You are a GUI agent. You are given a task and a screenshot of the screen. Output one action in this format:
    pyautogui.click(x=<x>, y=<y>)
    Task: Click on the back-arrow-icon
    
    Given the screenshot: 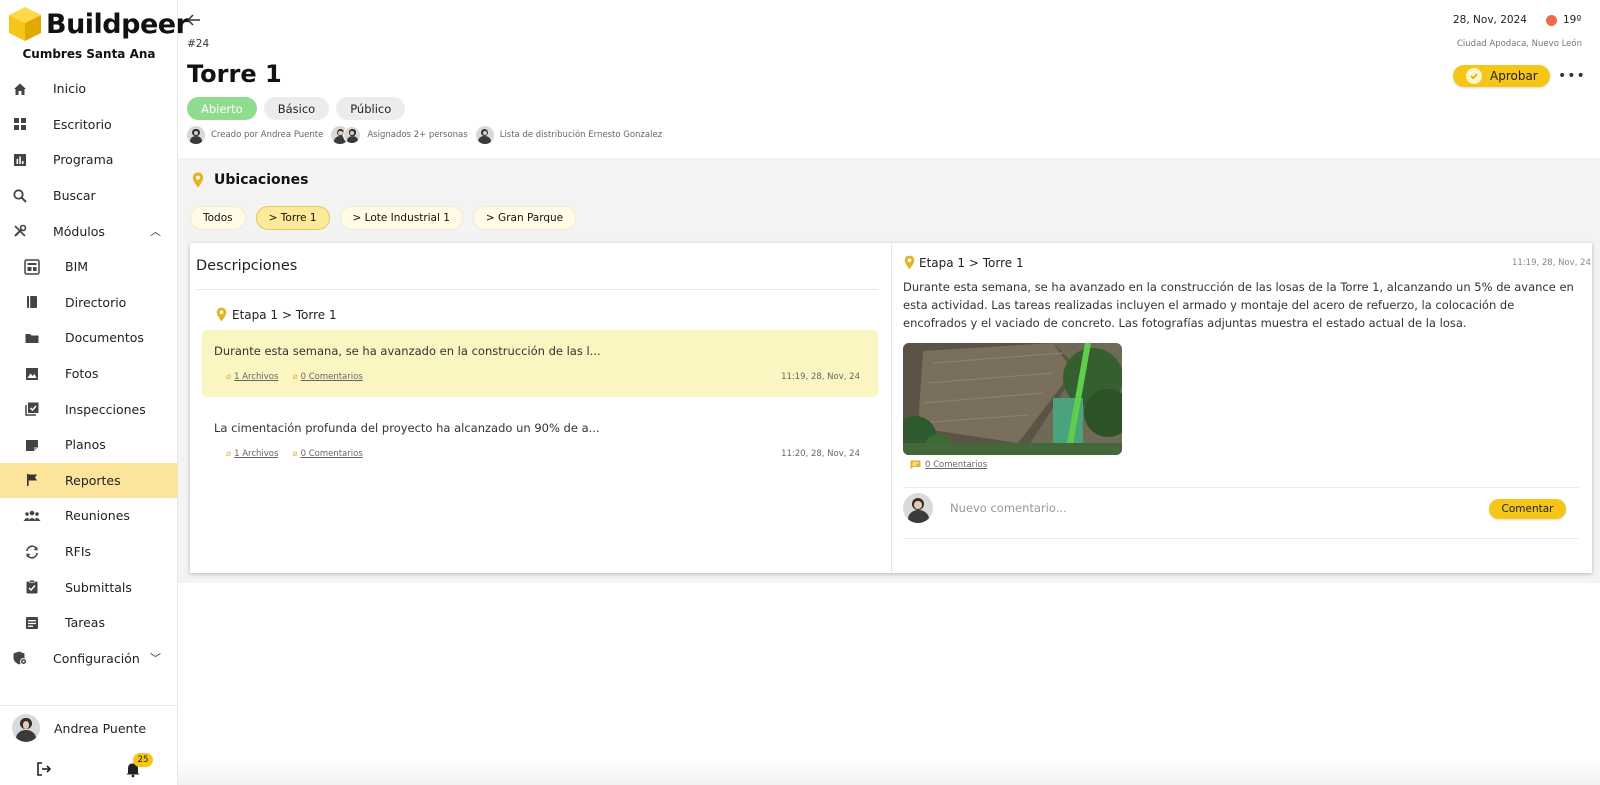 What is the action you would take?
    pyautogui.click(x=194, y=20)
    